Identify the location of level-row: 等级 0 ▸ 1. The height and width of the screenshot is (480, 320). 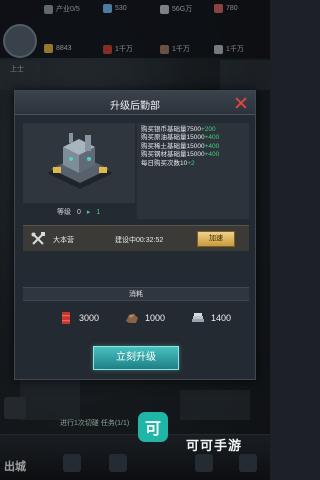
(79, 212).